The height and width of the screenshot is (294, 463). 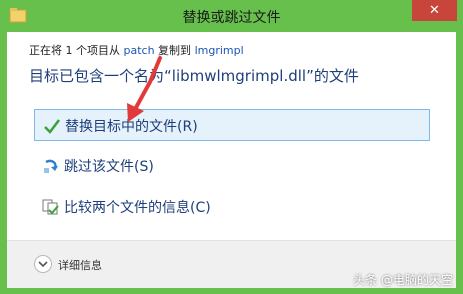 What do you see at coordinates (51, 166) in the screenshot?
I see `skip-arrow-icon` at bounding box center [51, 166].